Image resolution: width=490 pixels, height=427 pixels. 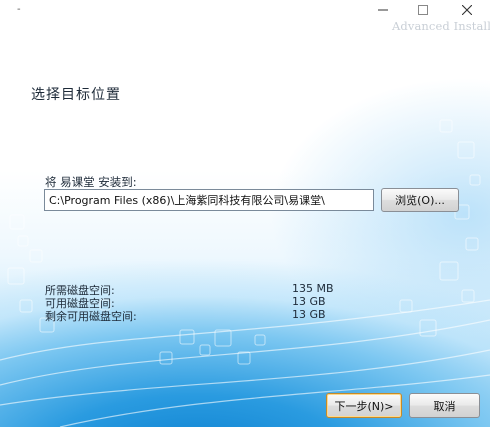 I want to click on disk-space-label: 剩余可用磁盘空间:, so click(x=91, y=316).